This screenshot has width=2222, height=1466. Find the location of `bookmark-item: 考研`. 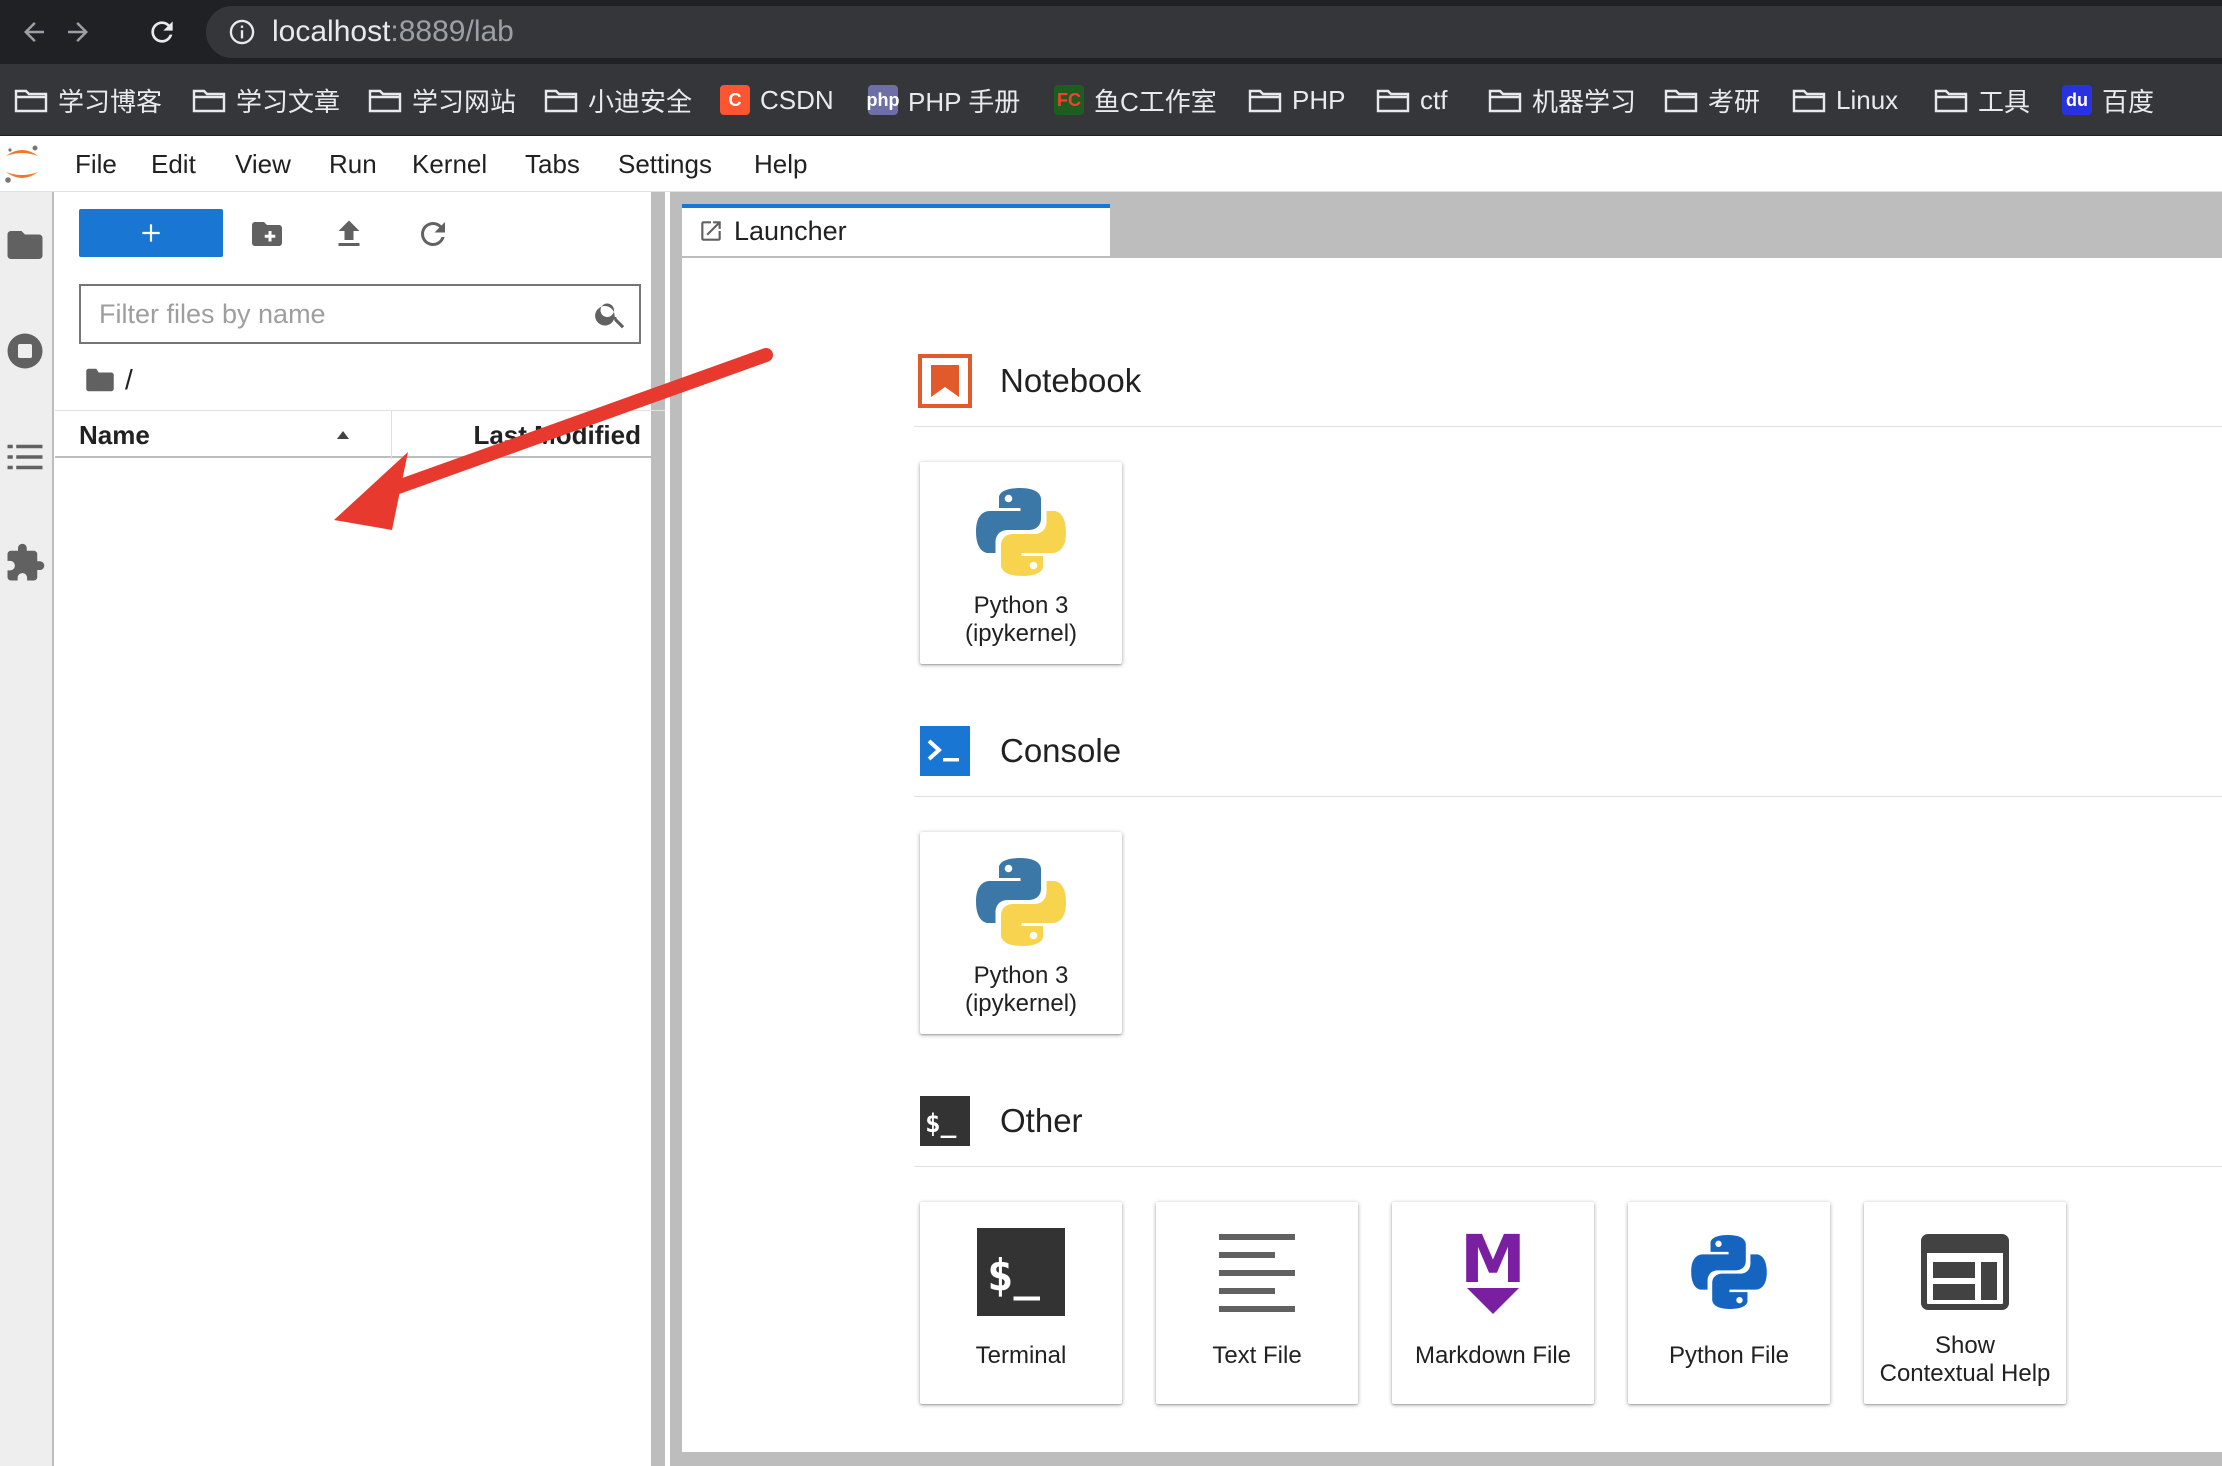

bookmark-item: 考研 is located at coordinates (1712, 100).